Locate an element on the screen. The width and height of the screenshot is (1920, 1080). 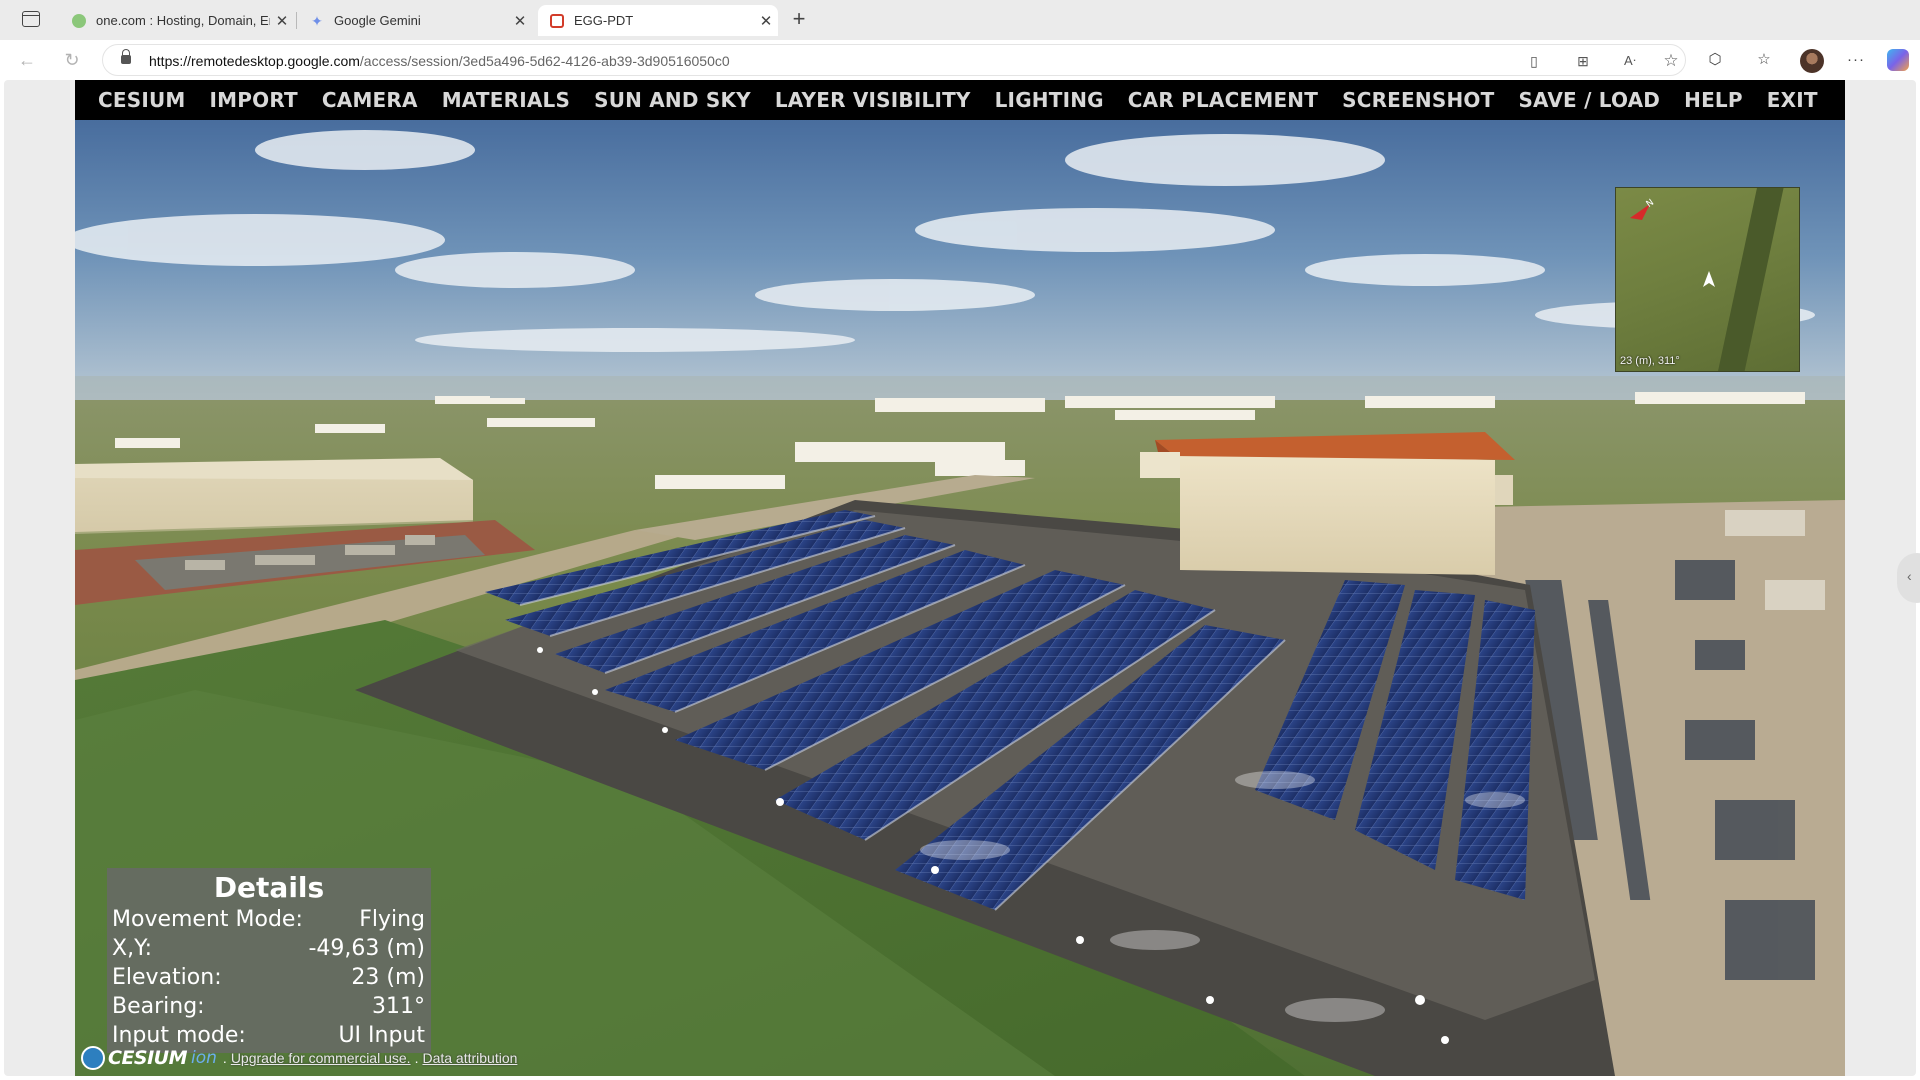
tab-google-gemini: ✦ Google Gemini ✕ is located at coordinates (415, 20).